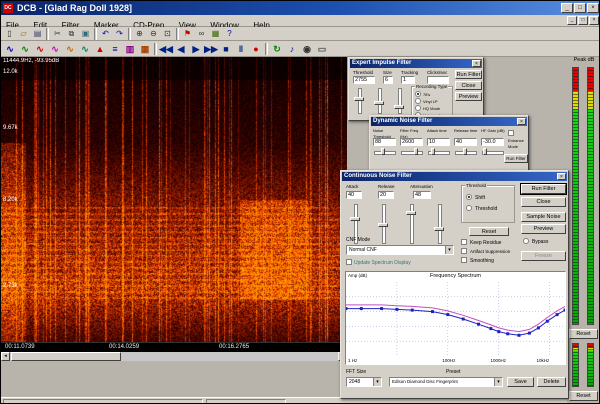  Describe the element at coordinates (201, 33) in the screenshot. I see `loop-icon: ∞` at that location.